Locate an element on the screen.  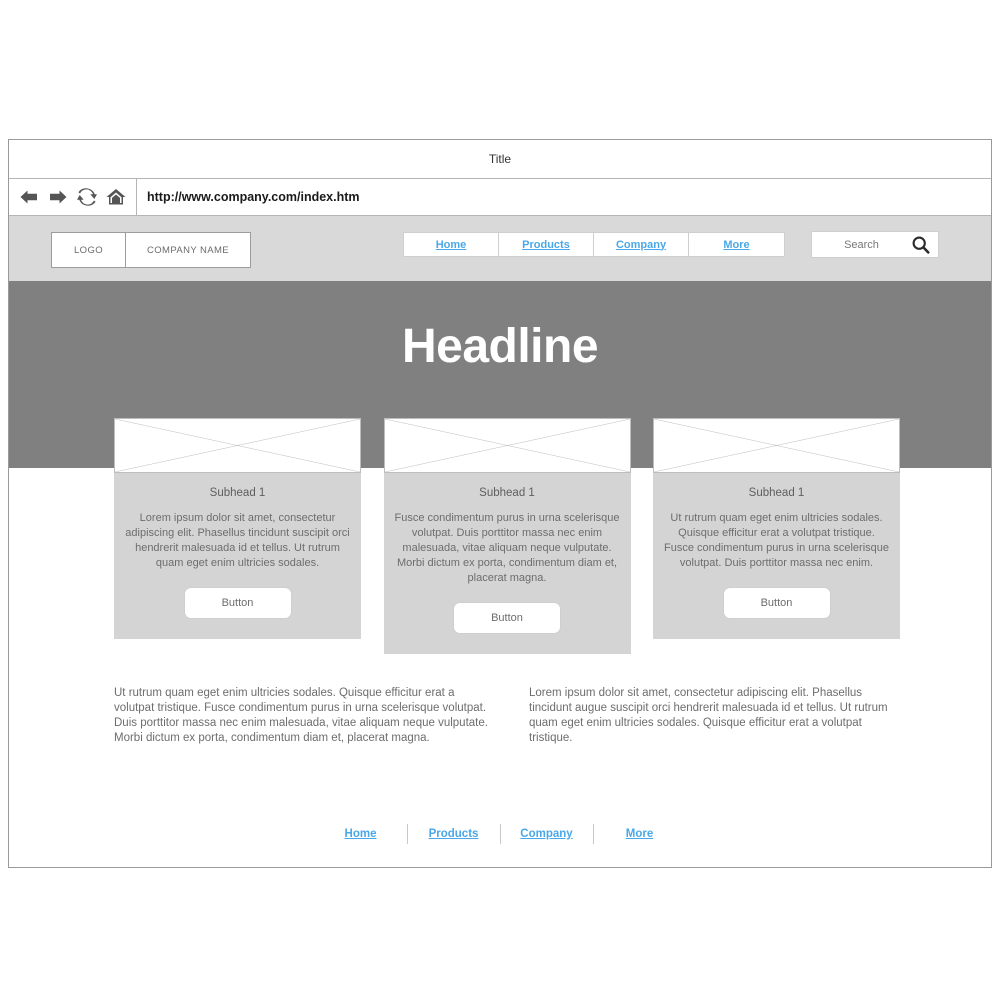
nav-item-home: Home is located at coordinates (451, 244).